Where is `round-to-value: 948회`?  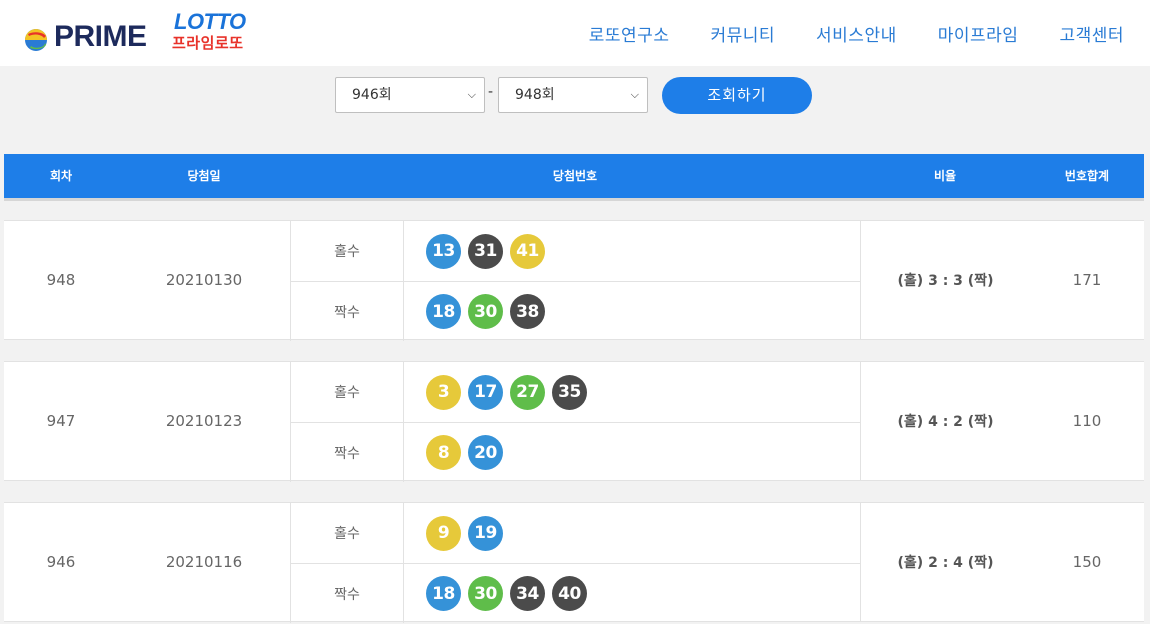
round-to-value: 948회 is located at coordinates (535, 95).